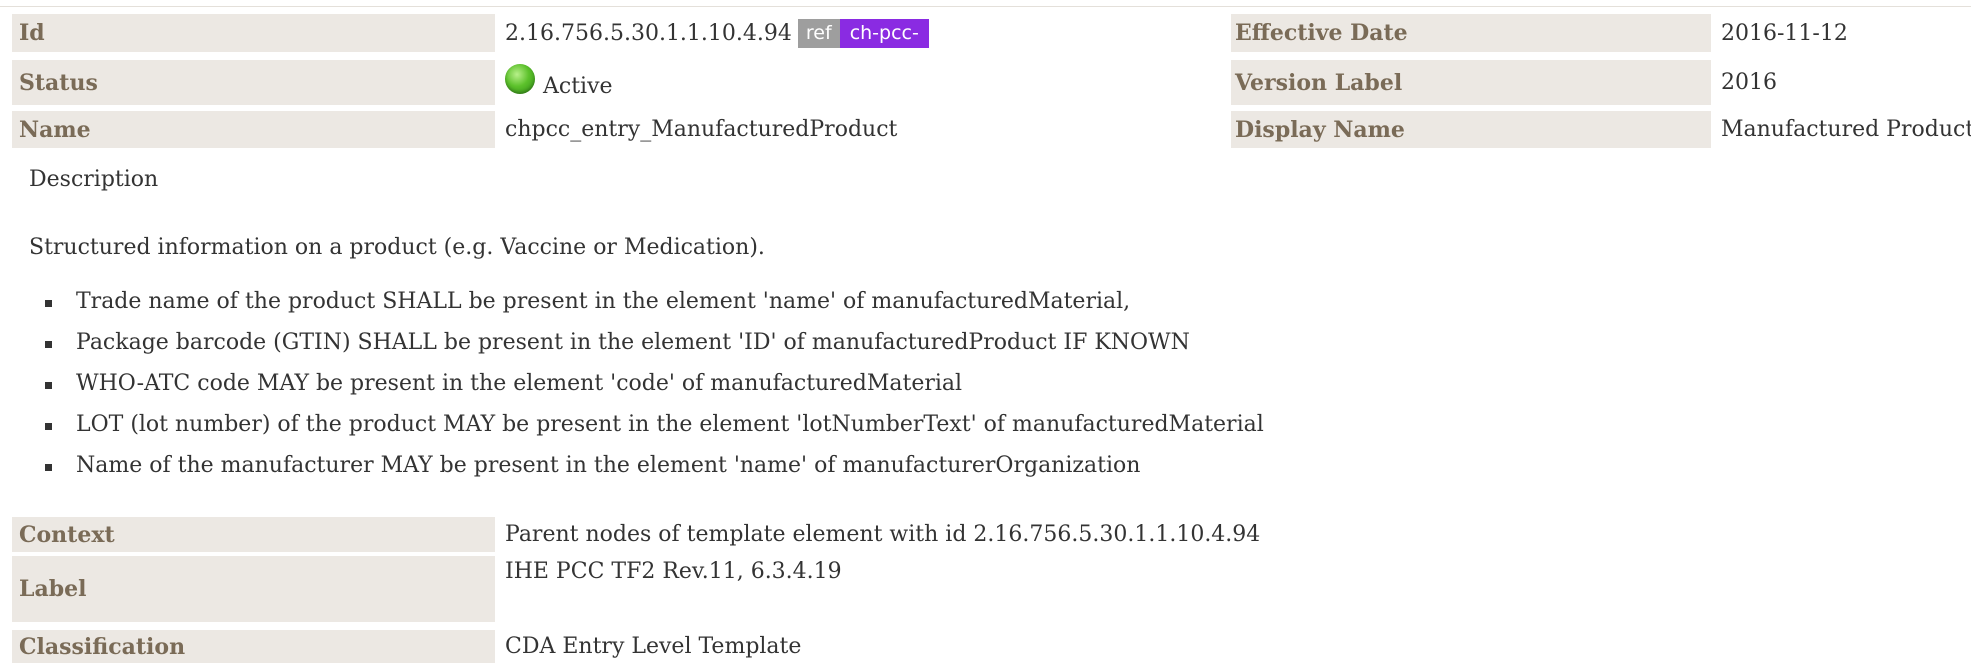 This screenshot has height=663, width=1971. Describe the element at coordinates (520, 78) in the screenshot. I see `status-active-icon` at that location.